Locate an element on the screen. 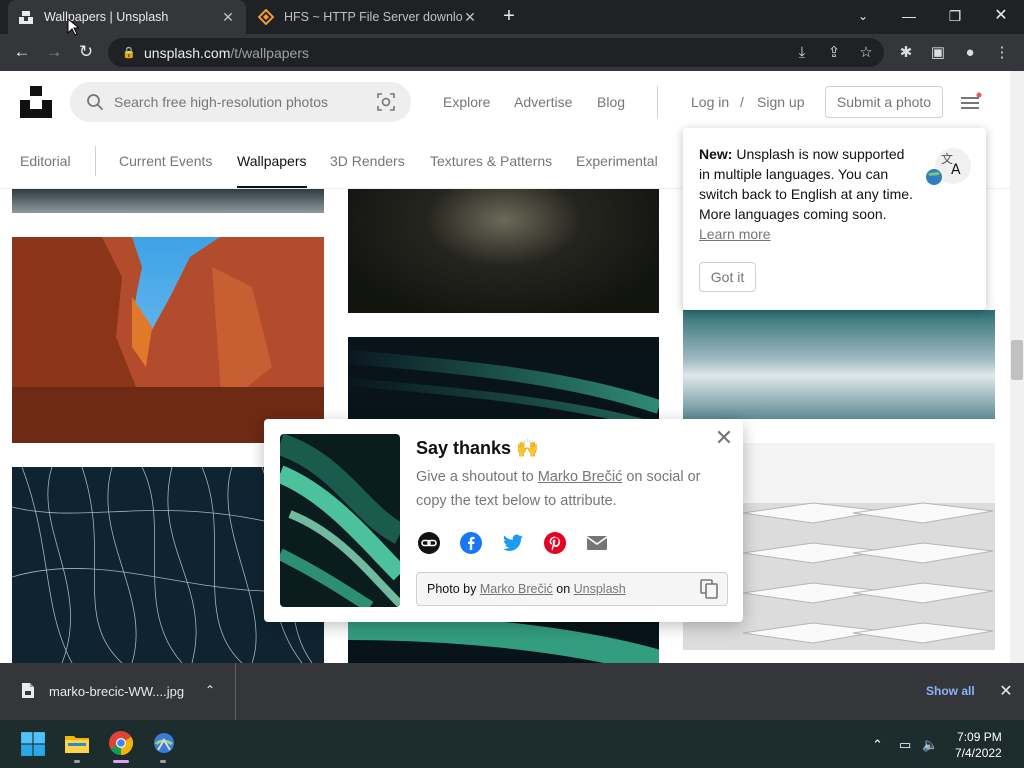 The width and height of the screenshot is (1024, 768). close-popup-icon: ✕ is located at coordinates (724, 438).